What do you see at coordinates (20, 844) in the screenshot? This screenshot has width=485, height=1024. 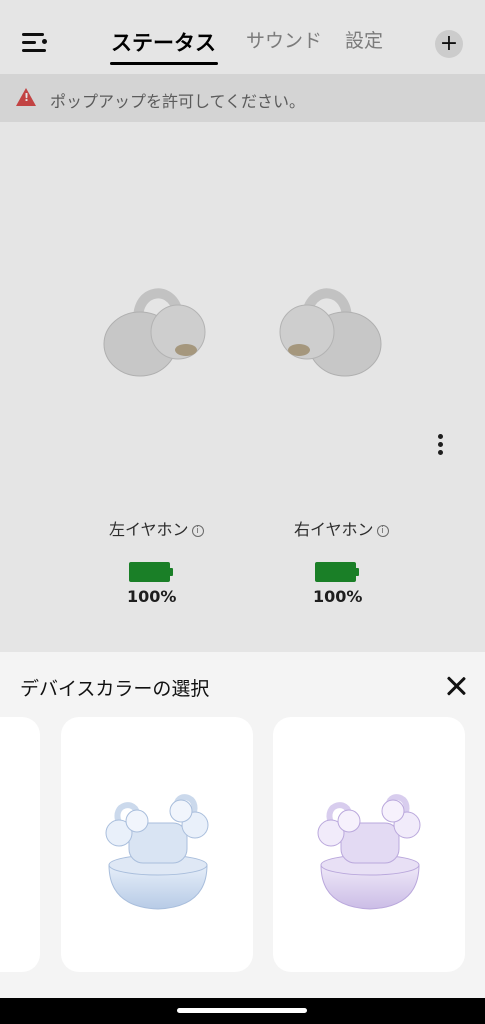 I see `color-option-card-partial` at bounding box center [20, 844].